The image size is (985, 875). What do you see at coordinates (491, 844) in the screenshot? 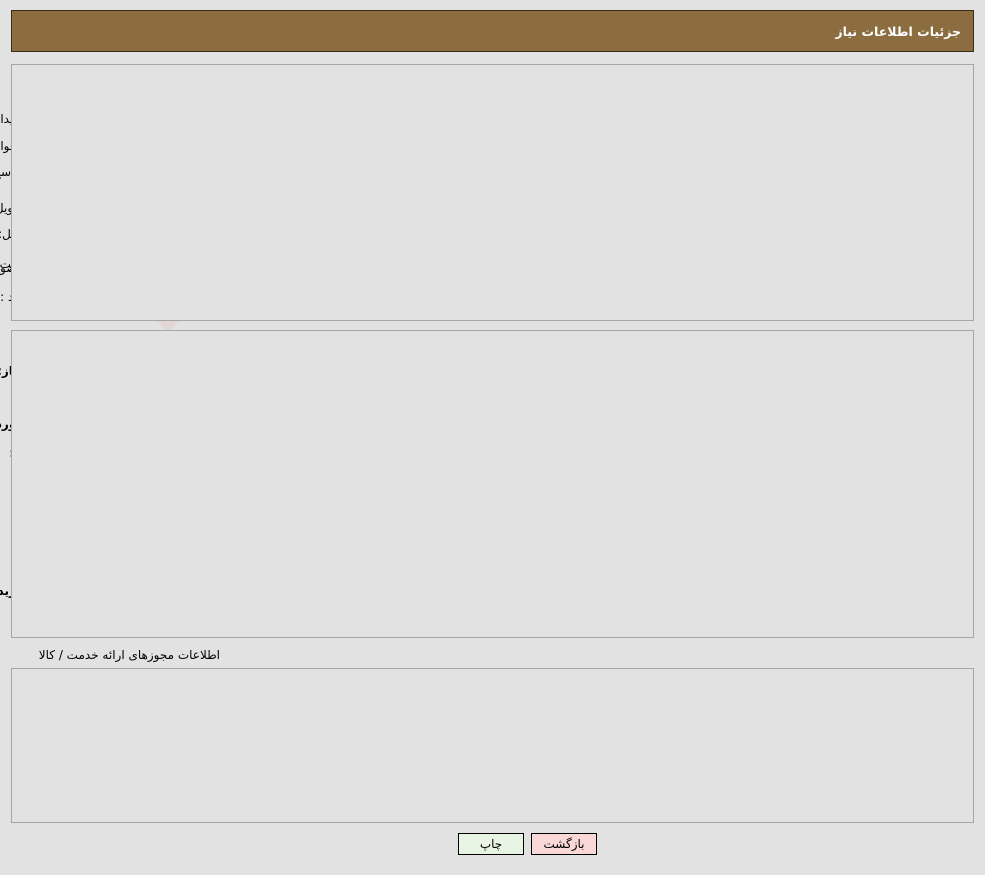
I see `print-button: چاپ` at bounding box center [491, 844].